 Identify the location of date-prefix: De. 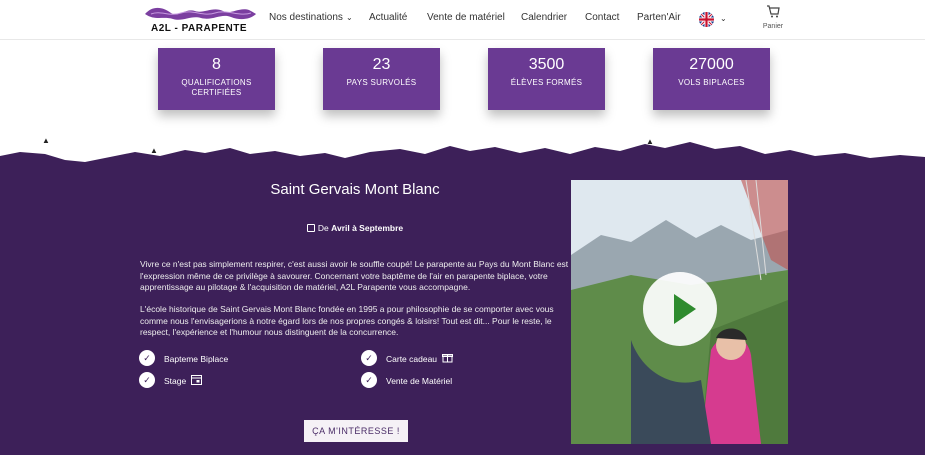
(323, 228).